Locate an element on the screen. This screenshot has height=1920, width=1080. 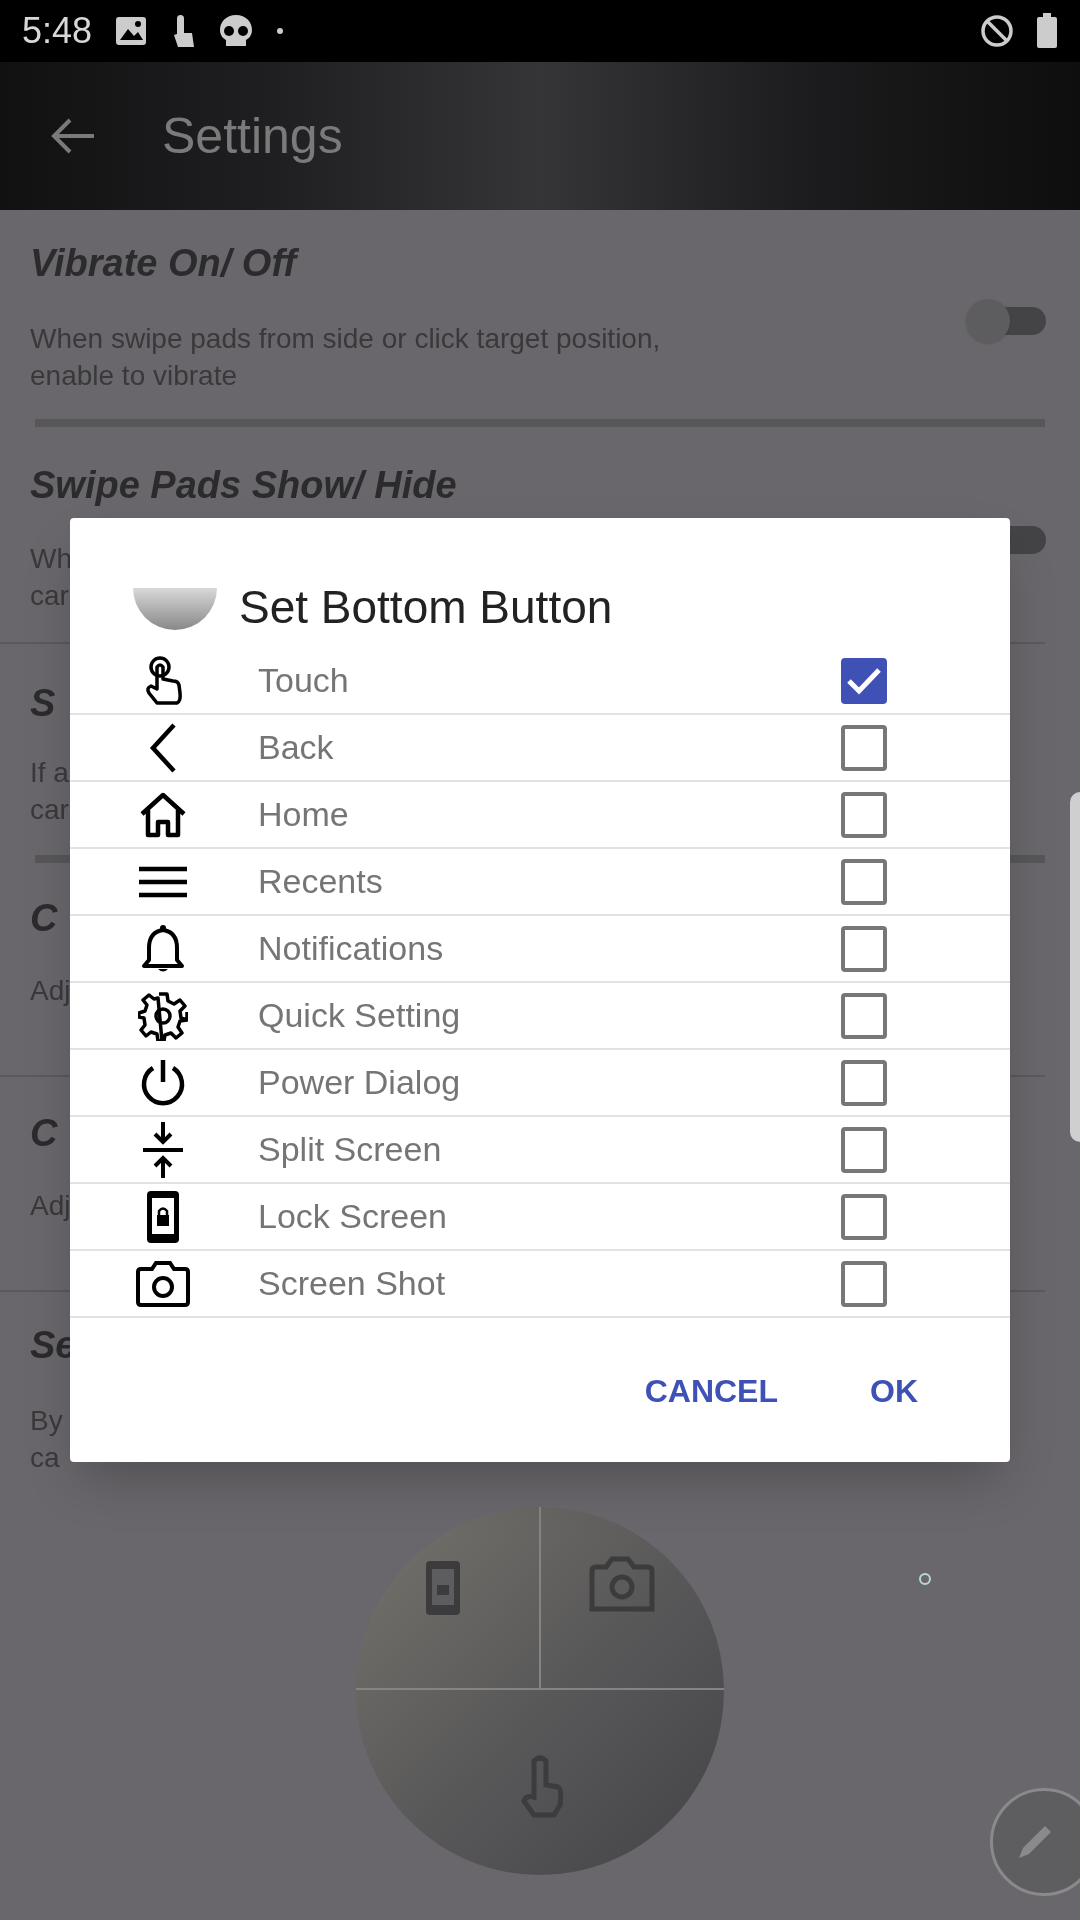
option-label: Notifications is located at coordinates (351, 948).